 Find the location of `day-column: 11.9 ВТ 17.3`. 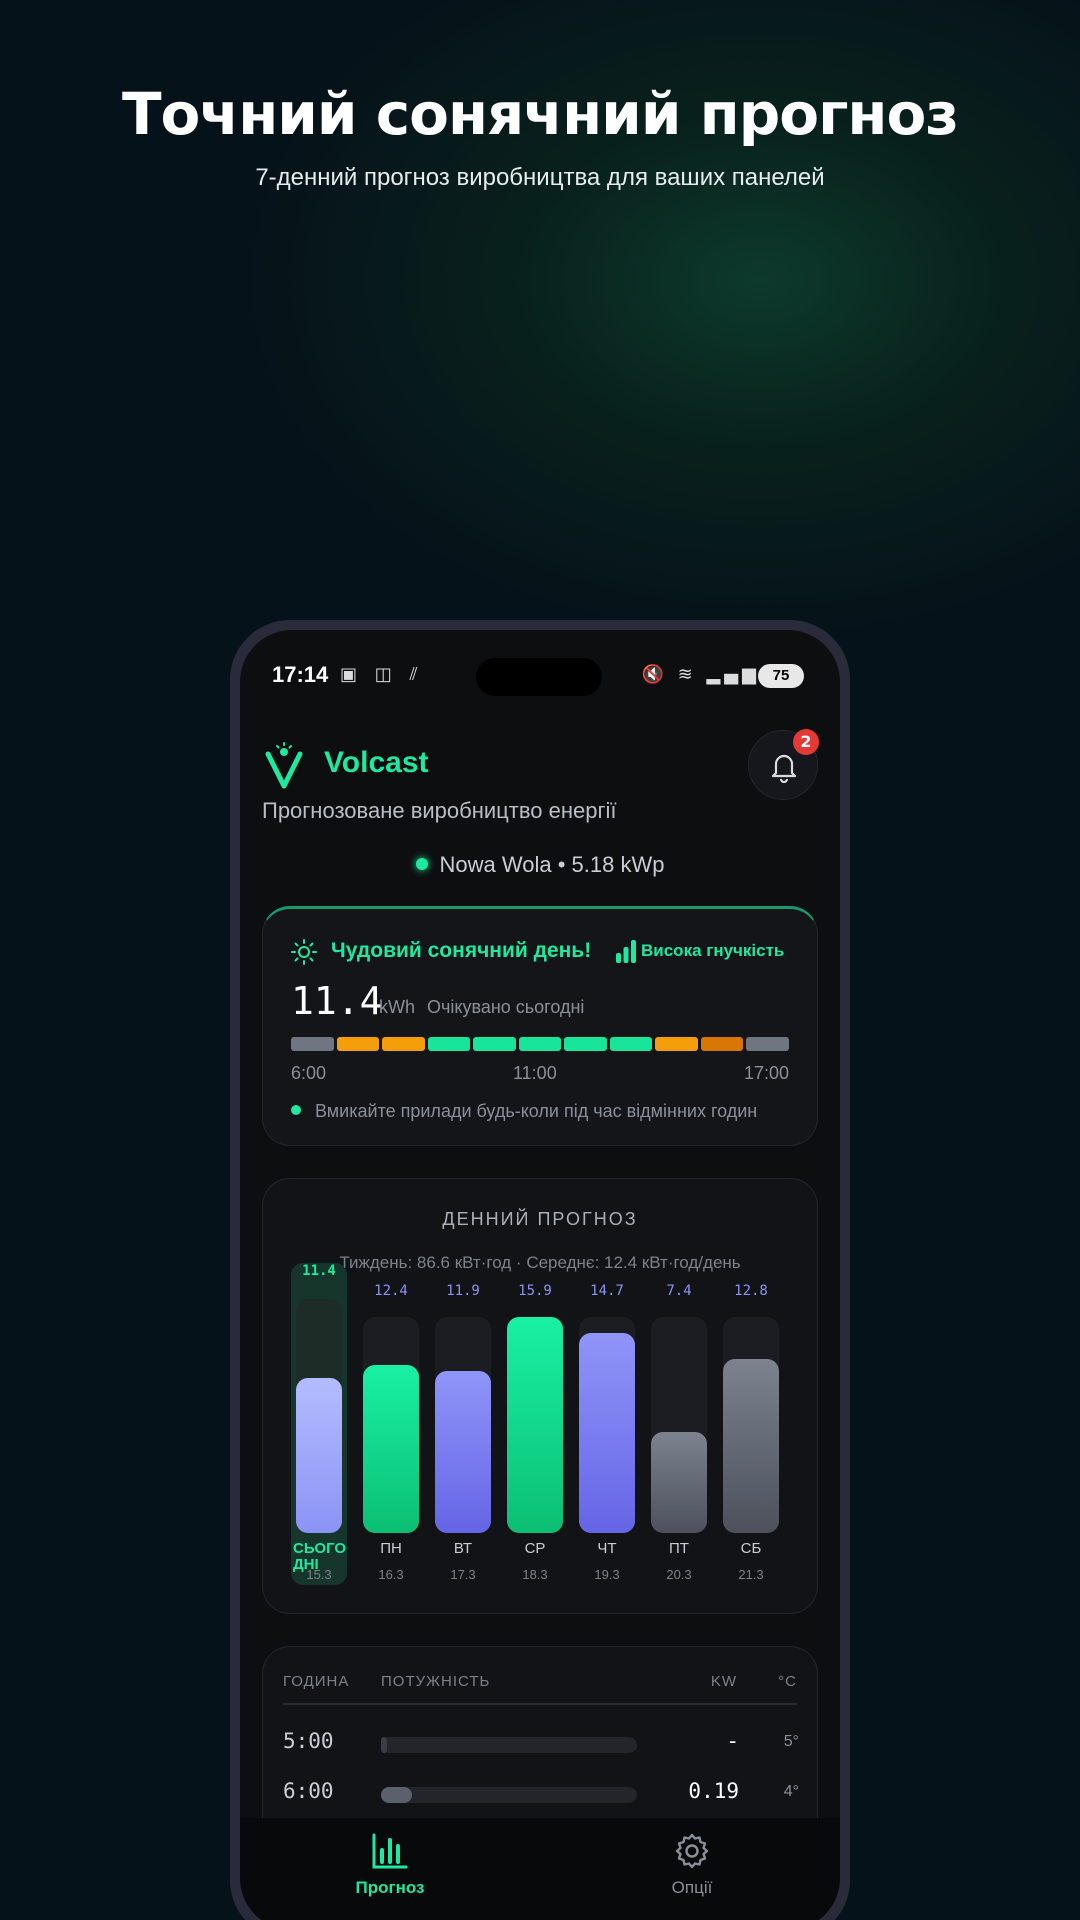

day-column: 11.9 ВТ 17.3 is located at coordinates (463, 1424).